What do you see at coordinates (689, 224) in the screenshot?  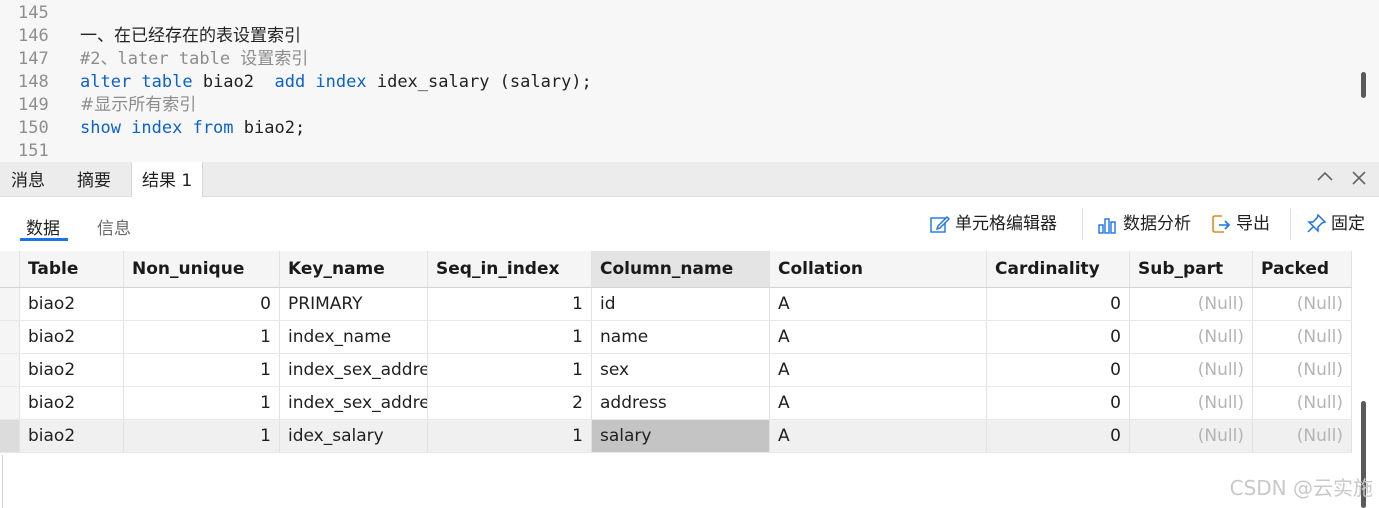 I see `result-toolbar: 数据 信息 单元格编辑器 数据分析 导出 固定` at bounding box center [689, 224].